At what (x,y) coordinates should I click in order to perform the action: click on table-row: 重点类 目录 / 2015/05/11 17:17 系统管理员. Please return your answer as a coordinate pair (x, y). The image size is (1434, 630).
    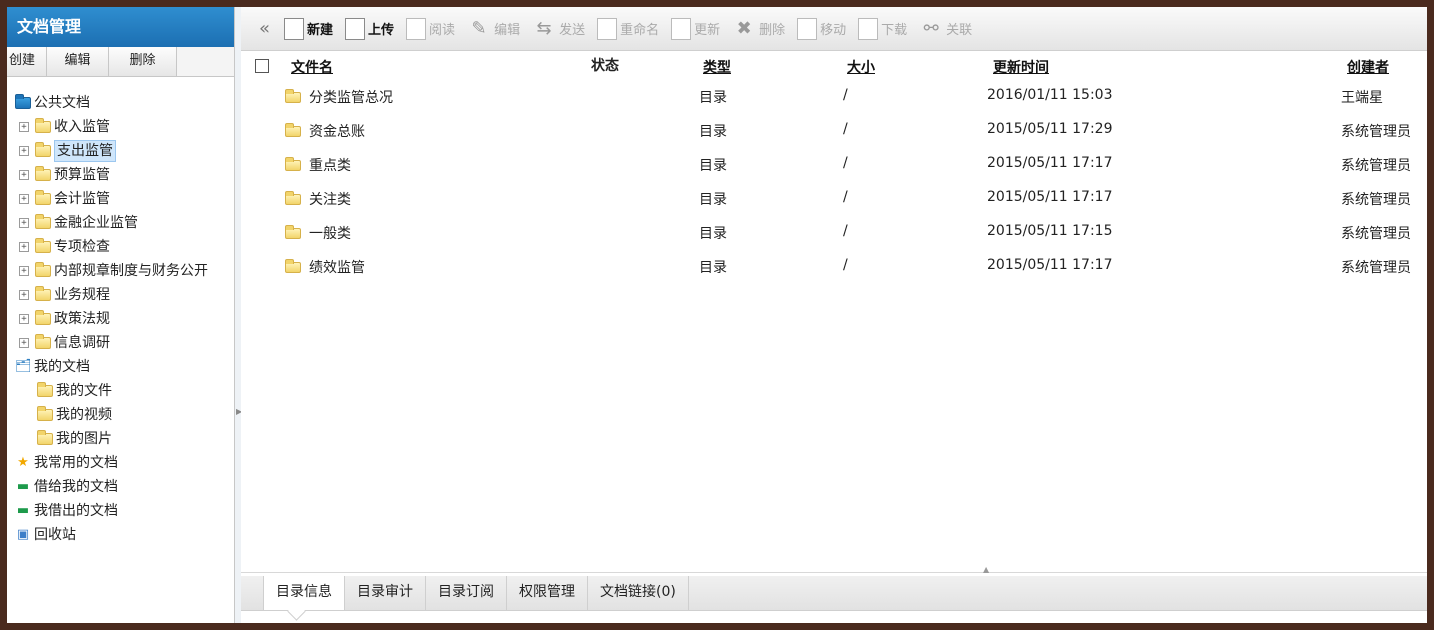
    Looking at the image, I should click on (834, 166).